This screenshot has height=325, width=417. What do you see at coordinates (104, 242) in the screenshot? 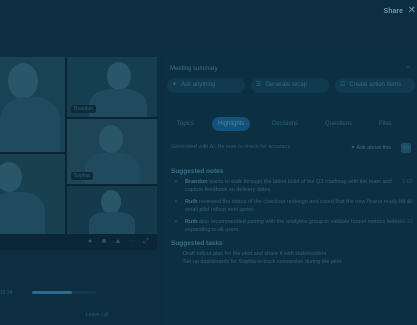
I see `camera-icon: ■` at bounding box center [104, 242].